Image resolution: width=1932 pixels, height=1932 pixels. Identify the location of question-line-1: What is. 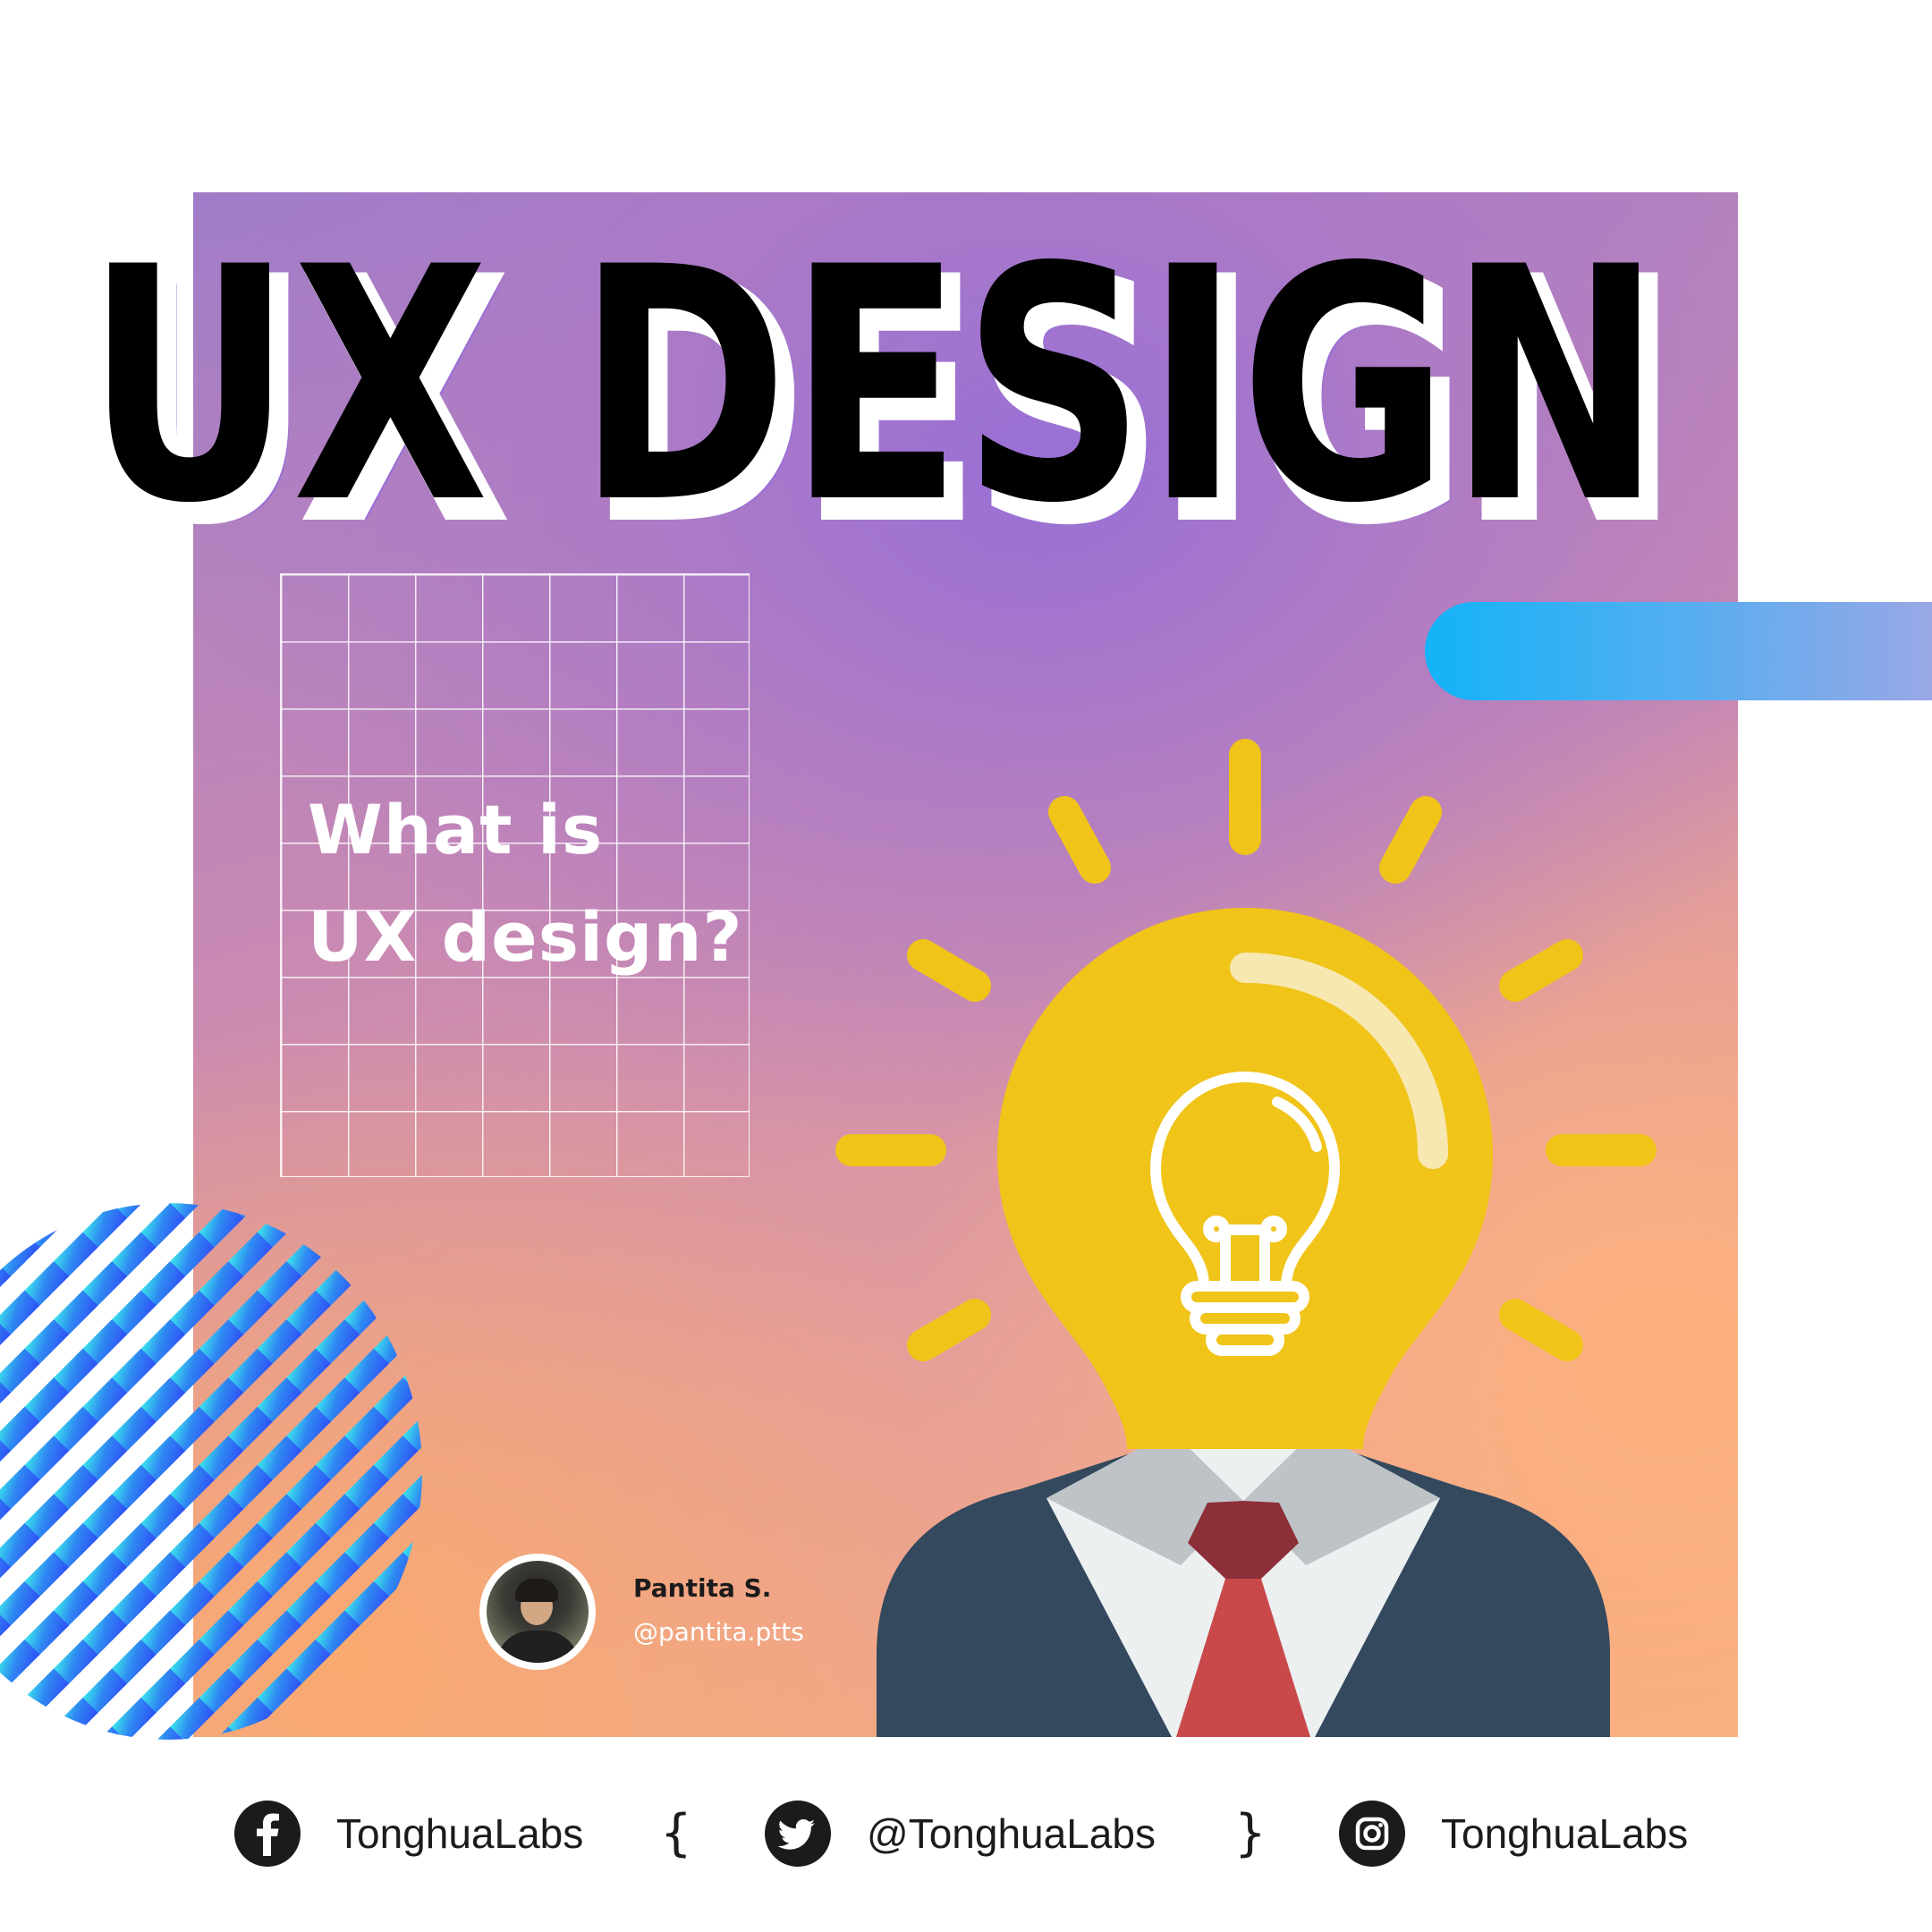
(456, 829).